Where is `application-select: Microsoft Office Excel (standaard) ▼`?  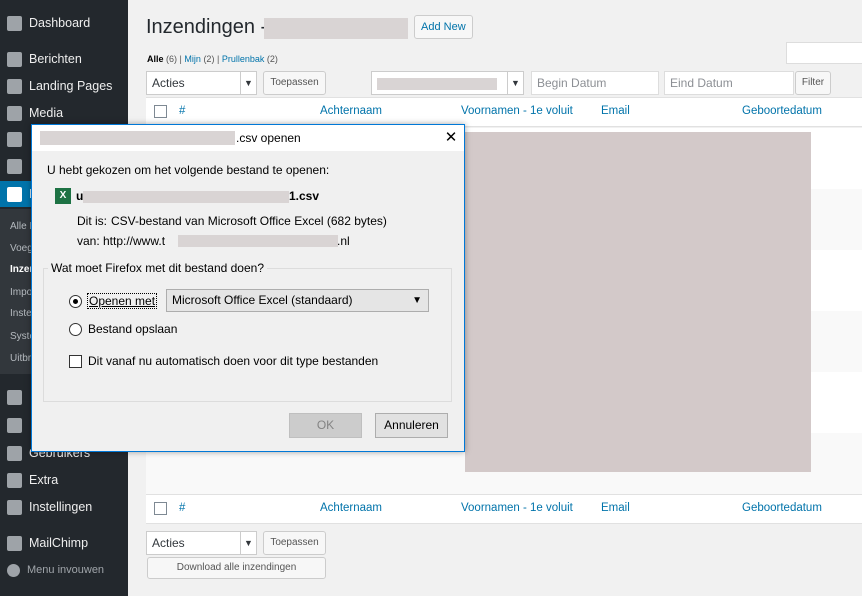
application-select: Microsoft Office Excel (standaard) ▼ is located at coordinates (297, 300).